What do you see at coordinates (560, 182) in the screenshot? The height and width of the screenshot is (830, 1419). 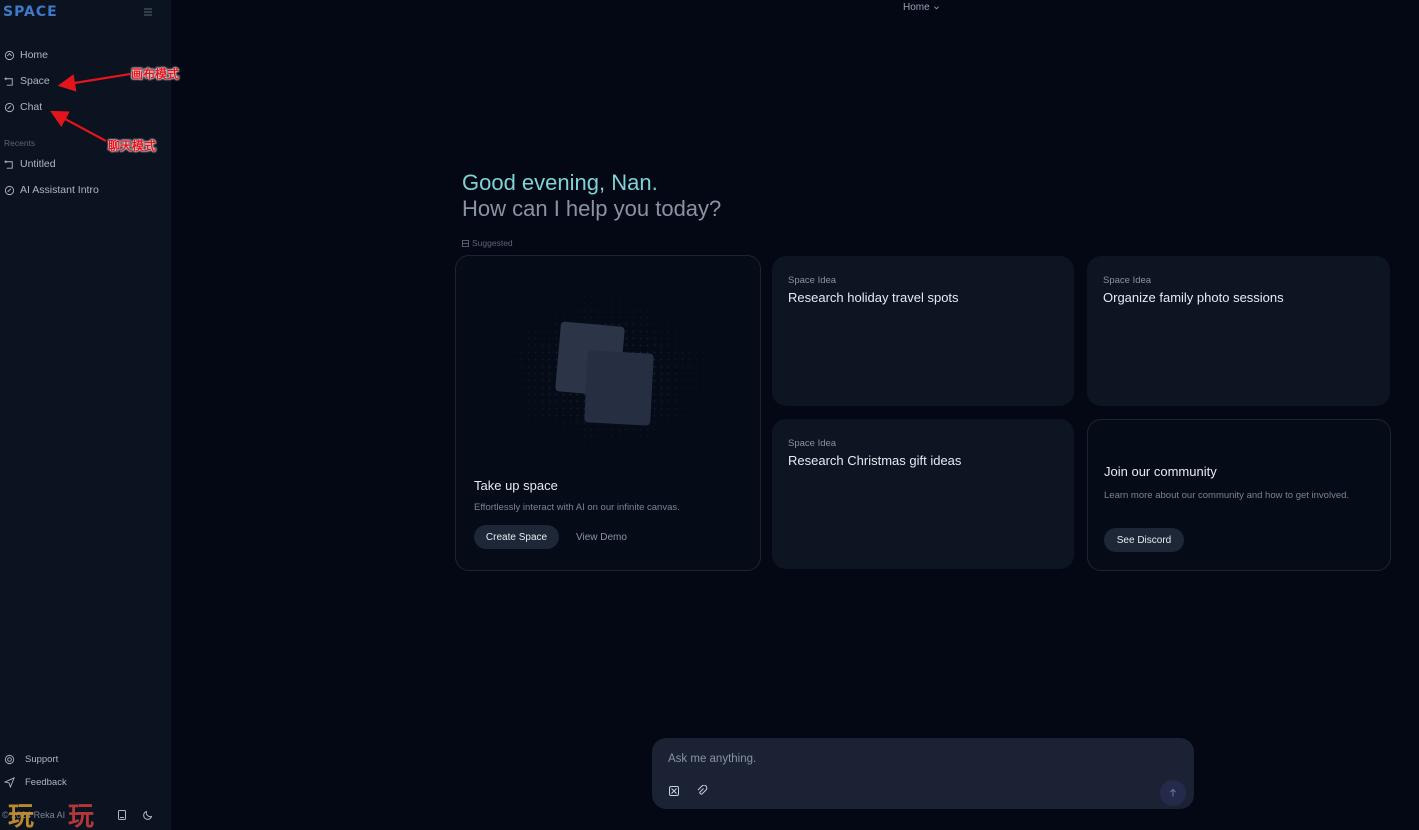 I see `greeting-text: Good evening, Nan.` at bounding box center [560, 182].